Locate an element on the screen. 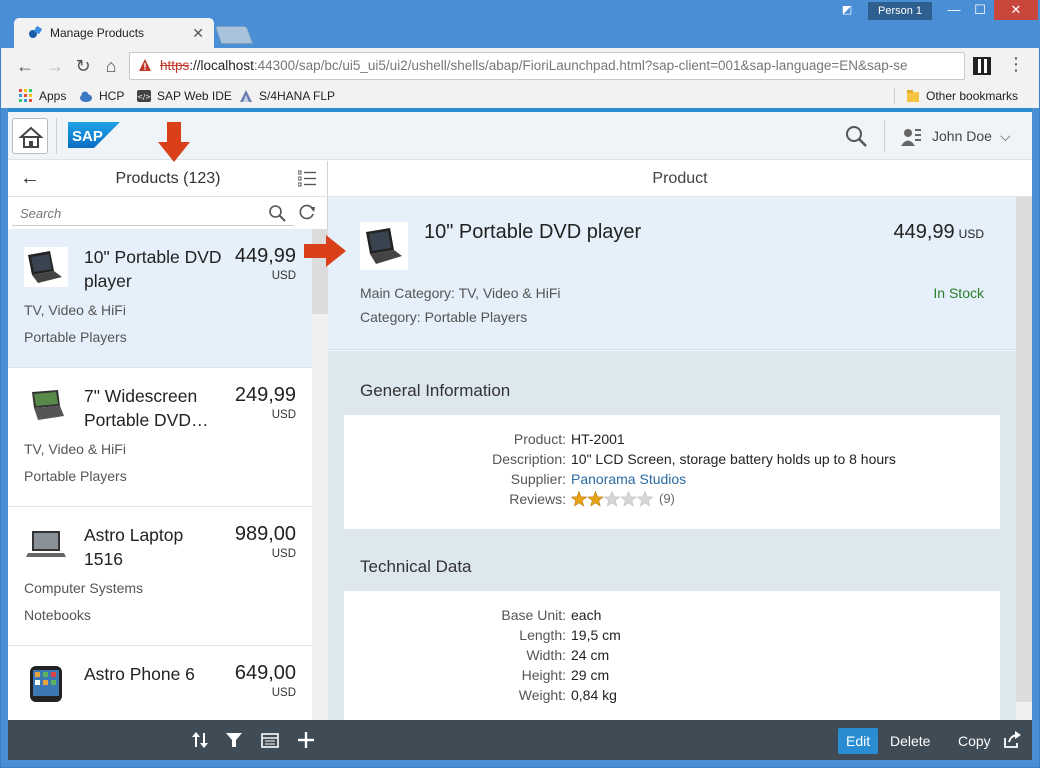 The width and height of the screenshot is (1040, 768). search-input is located at coordinates (137, 213).